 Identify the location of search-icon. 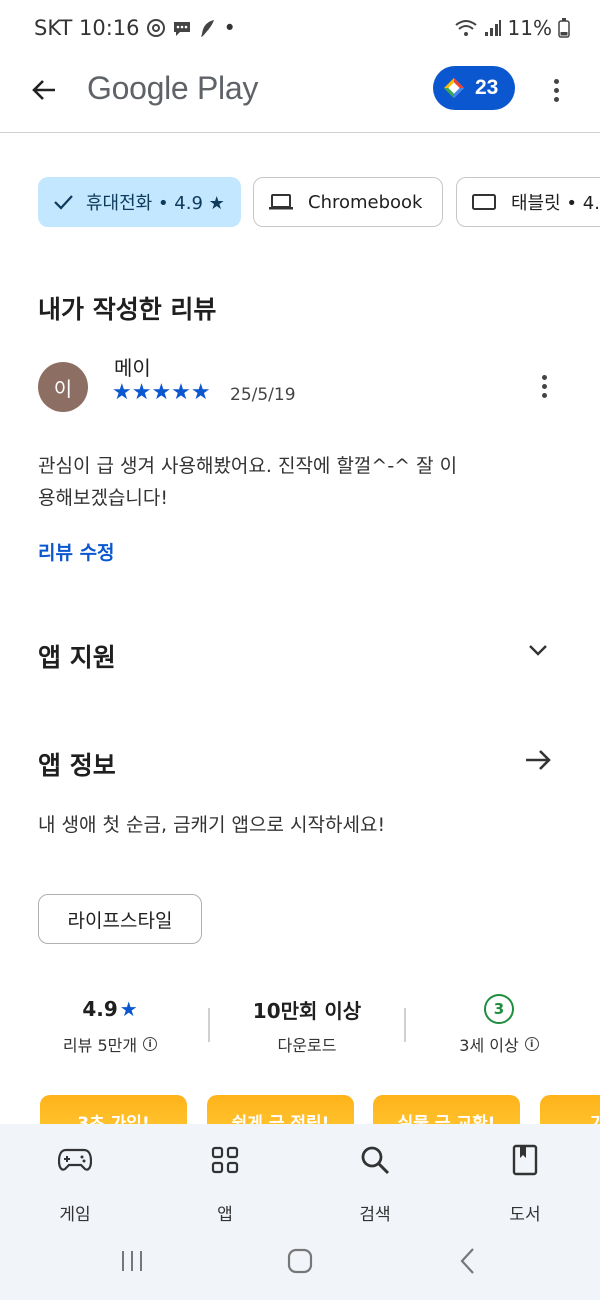
(375, 1160).